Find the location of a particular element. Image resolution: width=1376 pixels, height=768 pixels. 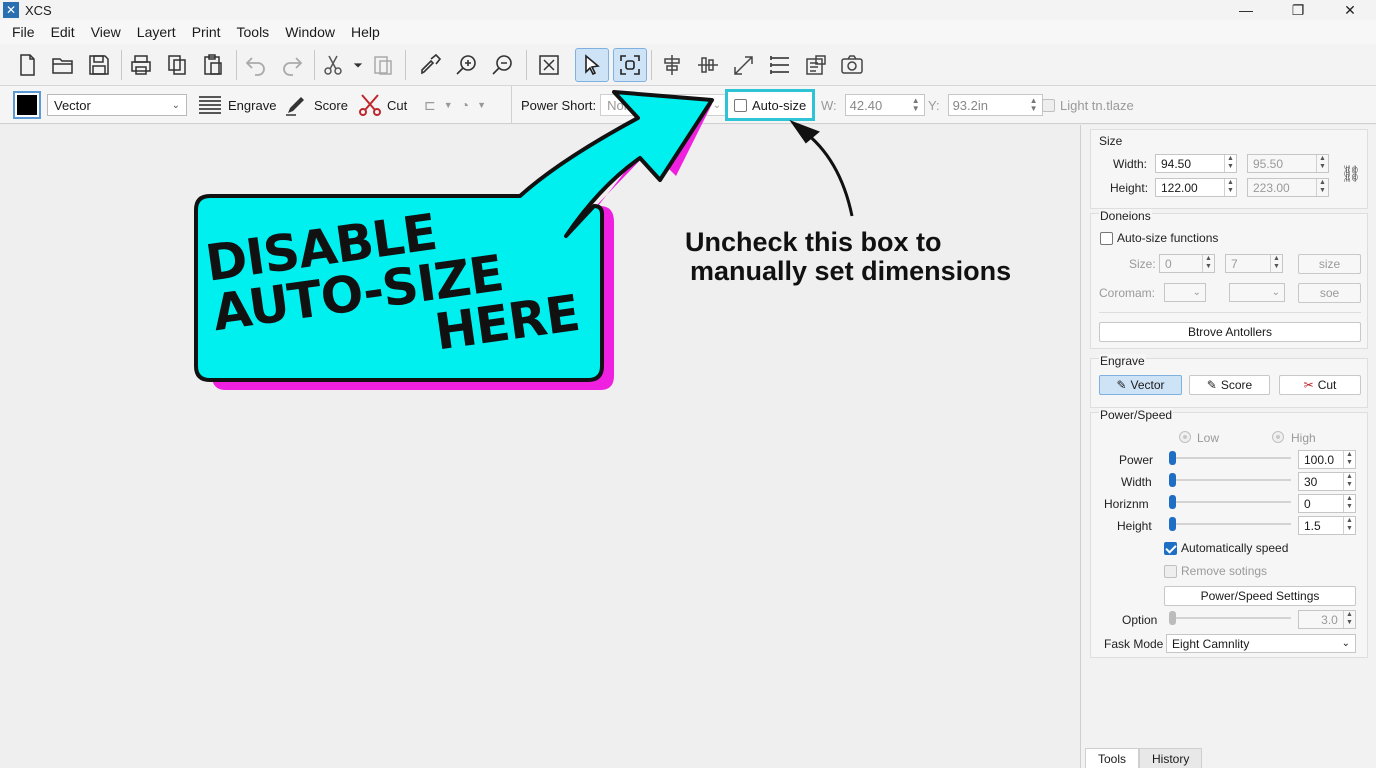

remove-settings-check is located at coordinates (1170, 571).